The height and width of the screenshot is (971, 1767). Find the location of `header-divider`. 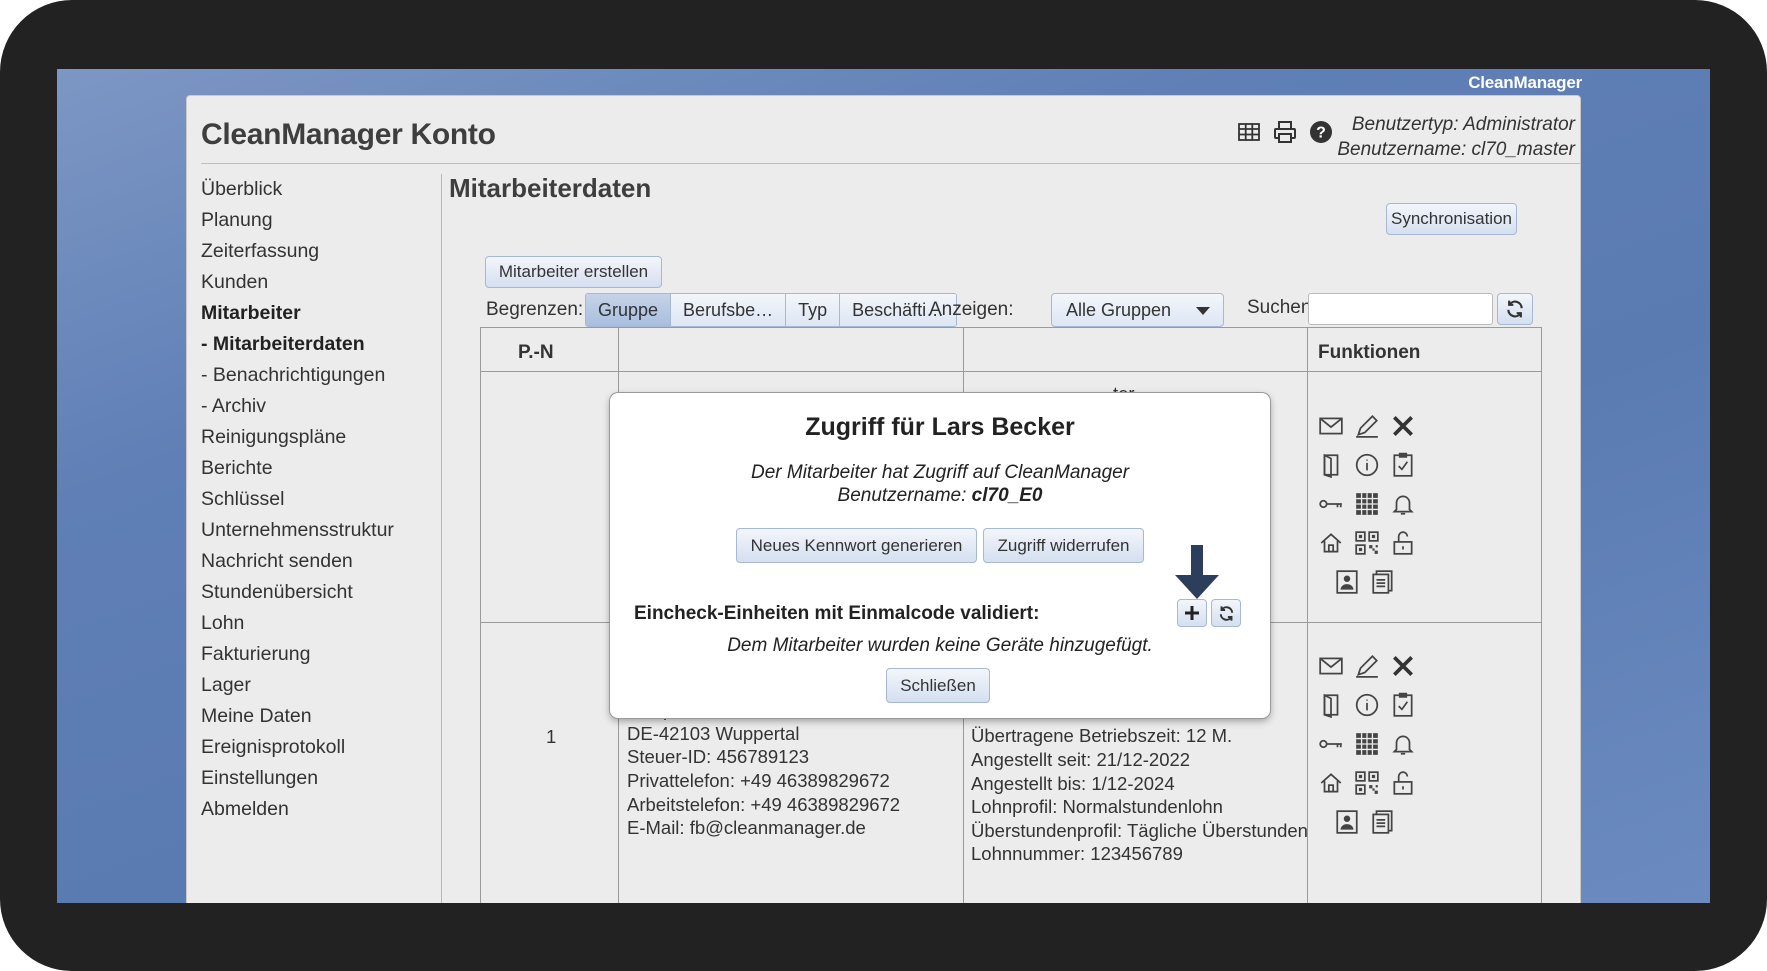

header-divider is located at coordinates (890, 163).